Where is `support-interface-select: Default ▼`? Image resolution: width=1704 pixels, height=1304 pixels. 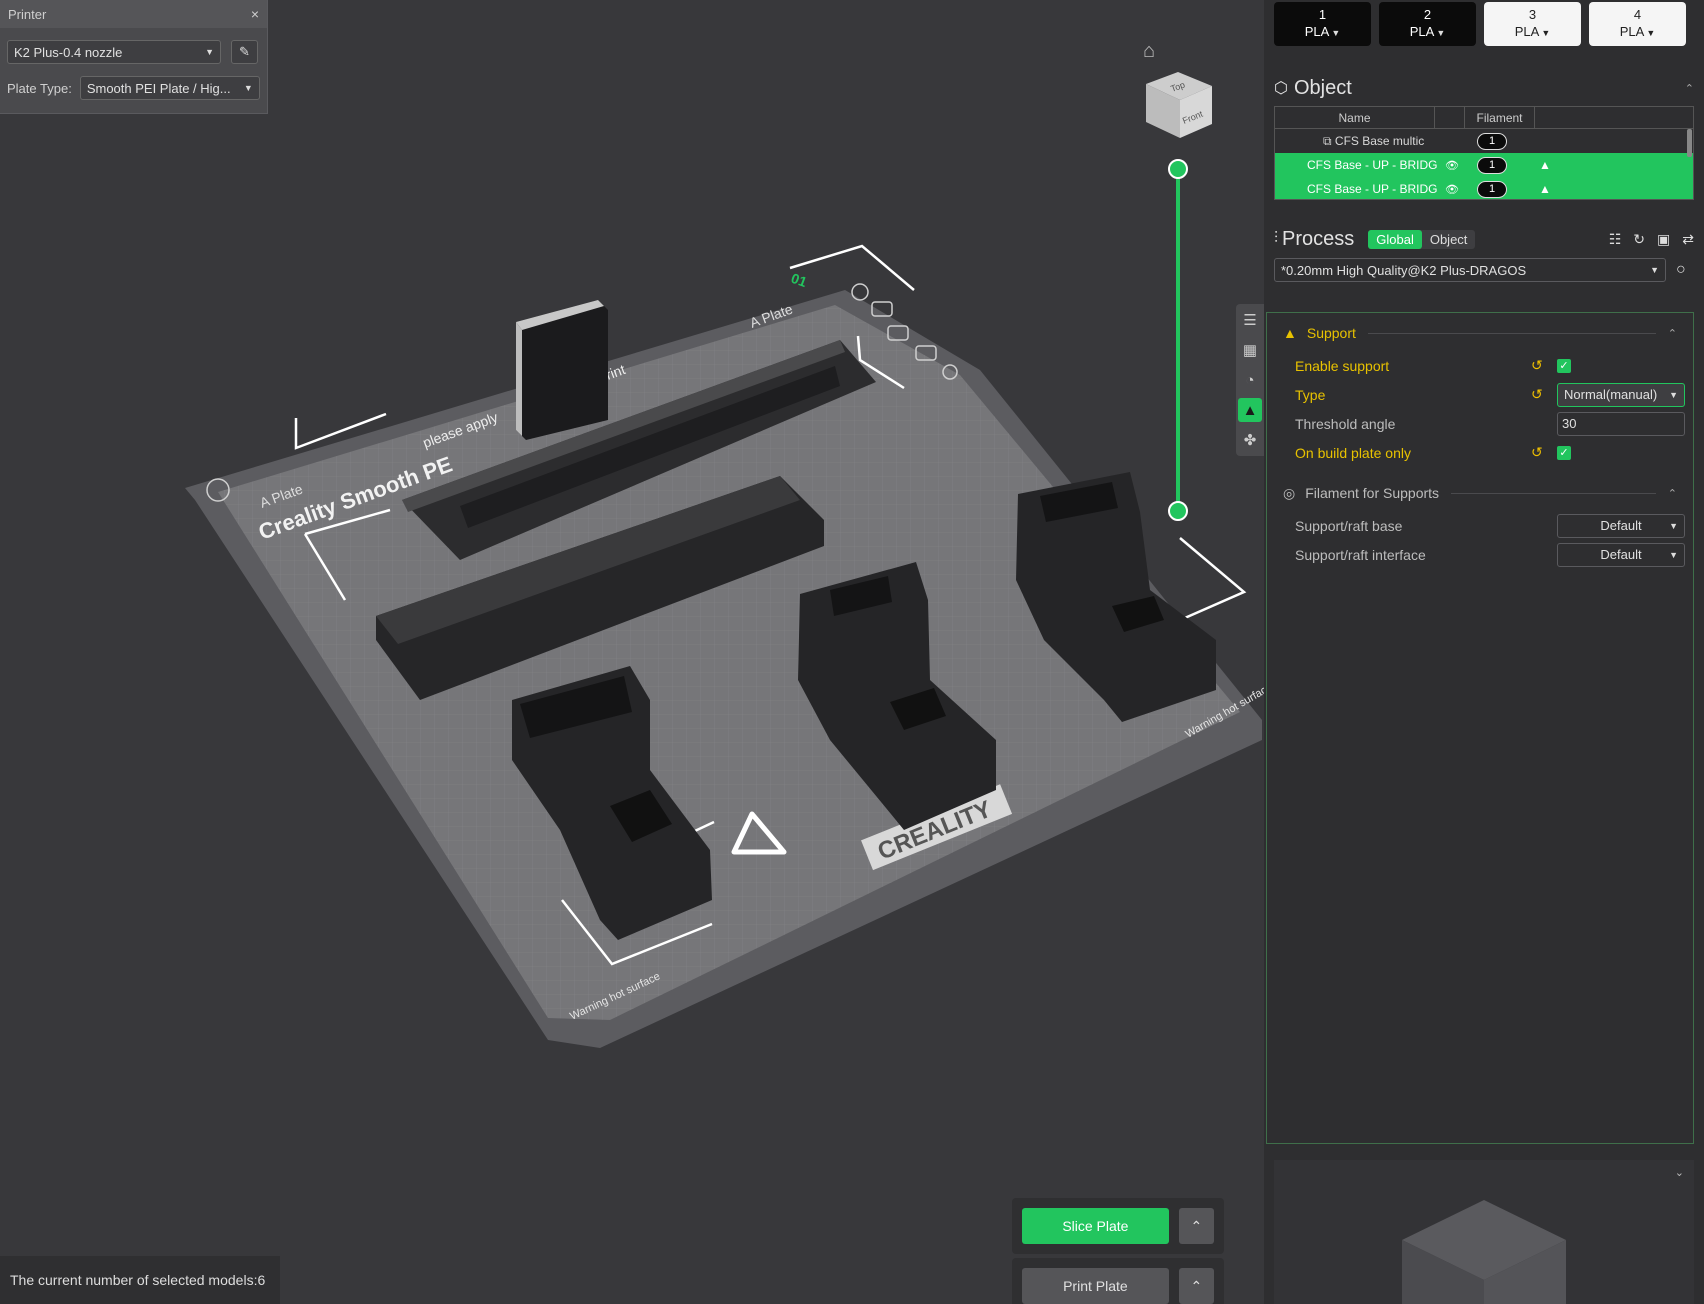
support-interface-select: Default ▼ is located at coordinates (1621, 554).